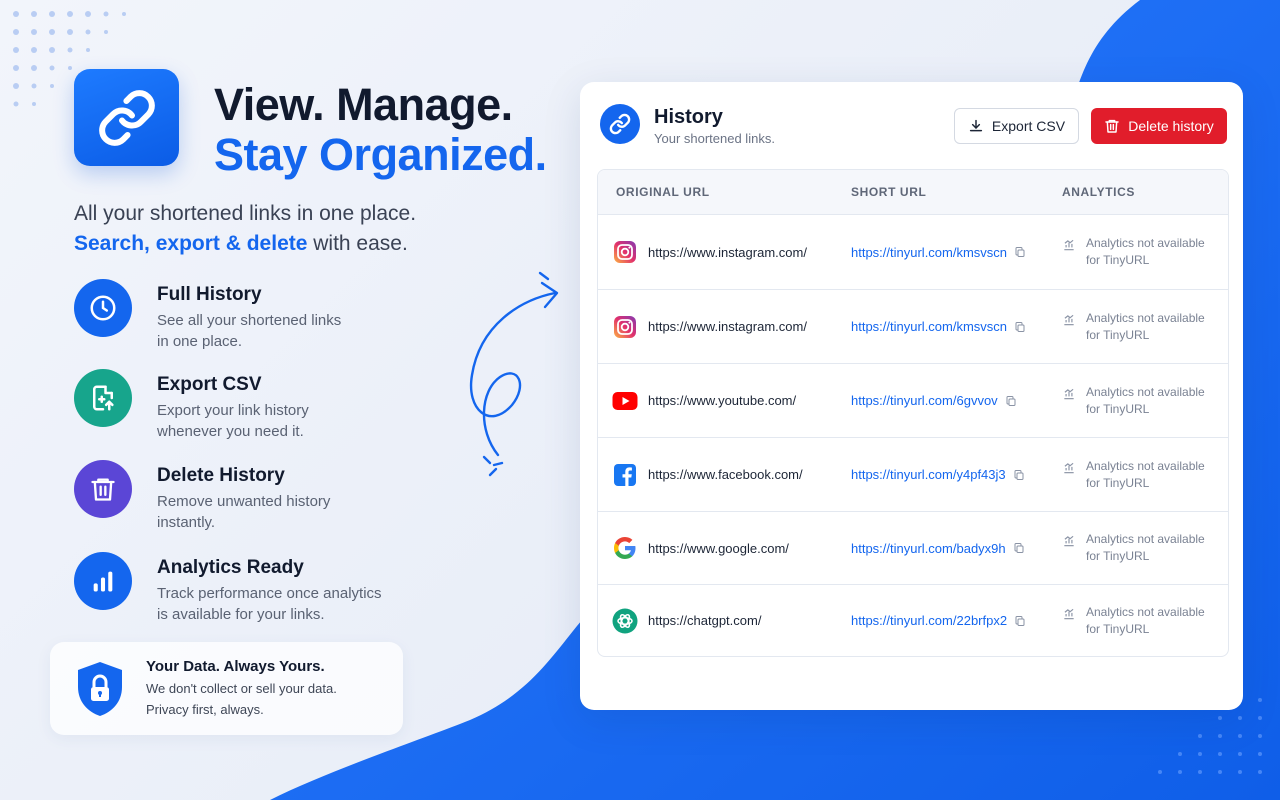 The width and height of the screenshot is (1280, 800). Describe the element at coordinates (209, 294) in the screenshot. I see `feature-title: Full History` at that location.